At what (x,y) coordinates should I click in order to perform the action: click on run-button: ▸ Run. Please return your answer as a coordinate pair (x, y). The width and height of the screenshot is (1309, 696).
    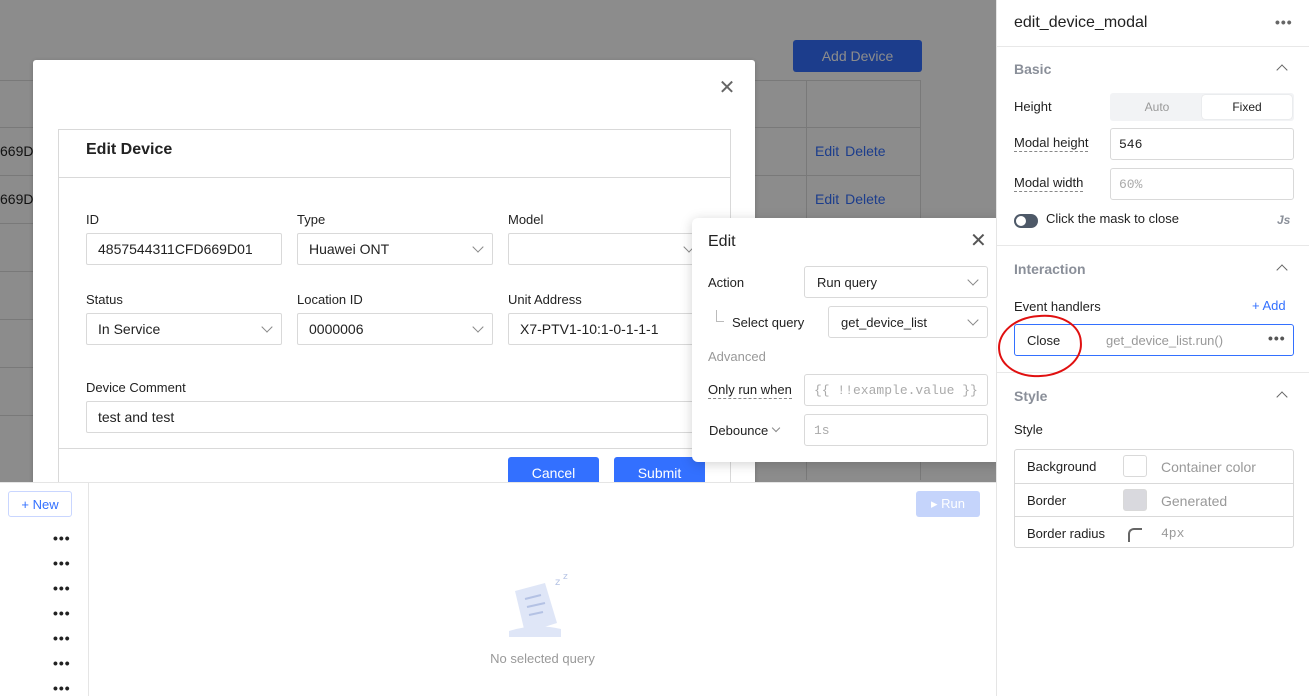
    Looking at the image, I should click on (948, 504).